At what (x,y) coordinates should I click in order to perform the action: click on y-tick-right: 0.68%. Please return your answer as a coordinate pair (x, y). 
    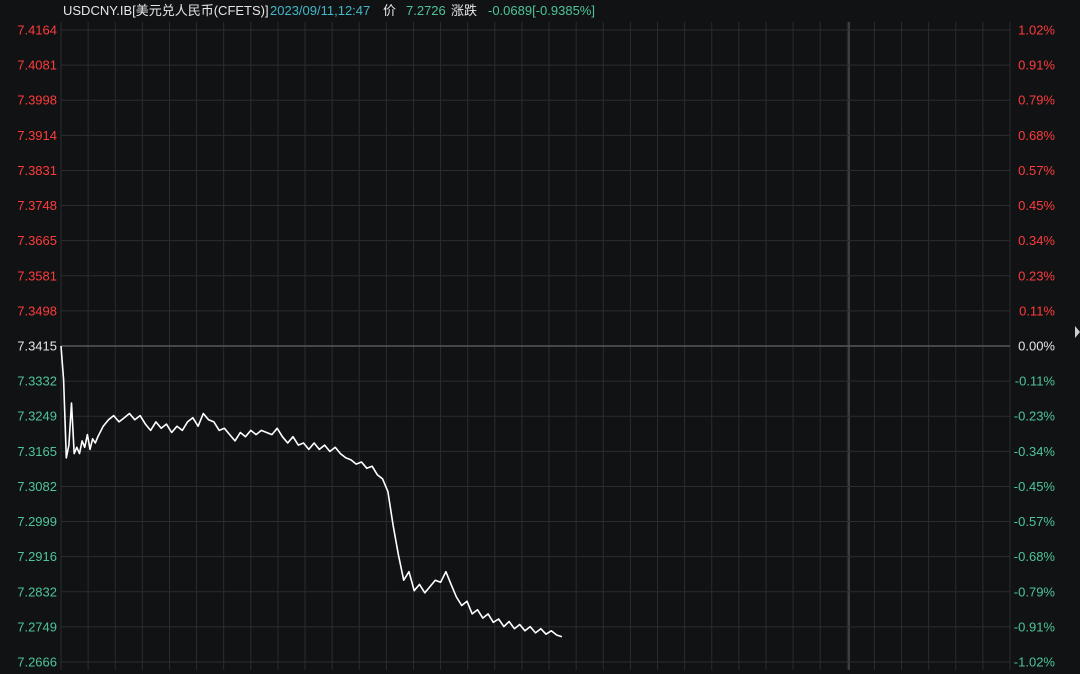
    Looking at the image, I should click on (1036, 135).